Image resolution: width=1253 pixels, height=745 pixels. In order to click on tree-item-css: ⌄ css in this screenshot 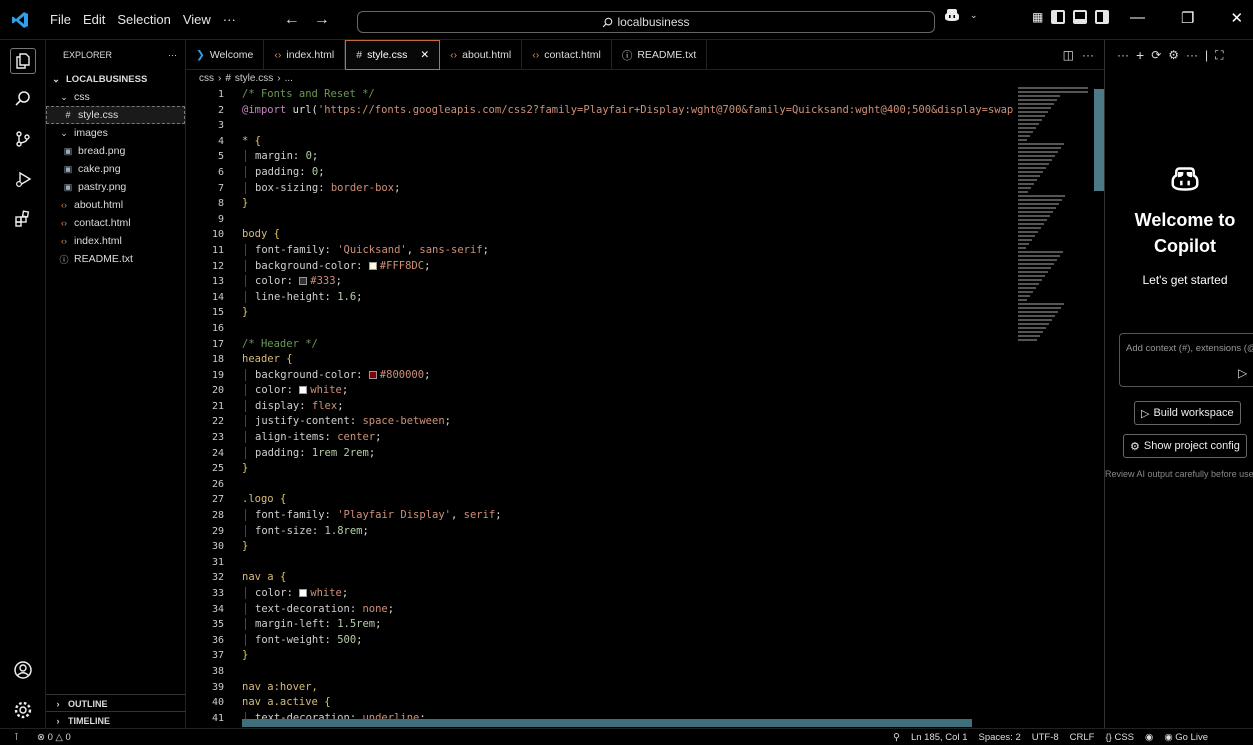, I will do `click(115, 97)`.